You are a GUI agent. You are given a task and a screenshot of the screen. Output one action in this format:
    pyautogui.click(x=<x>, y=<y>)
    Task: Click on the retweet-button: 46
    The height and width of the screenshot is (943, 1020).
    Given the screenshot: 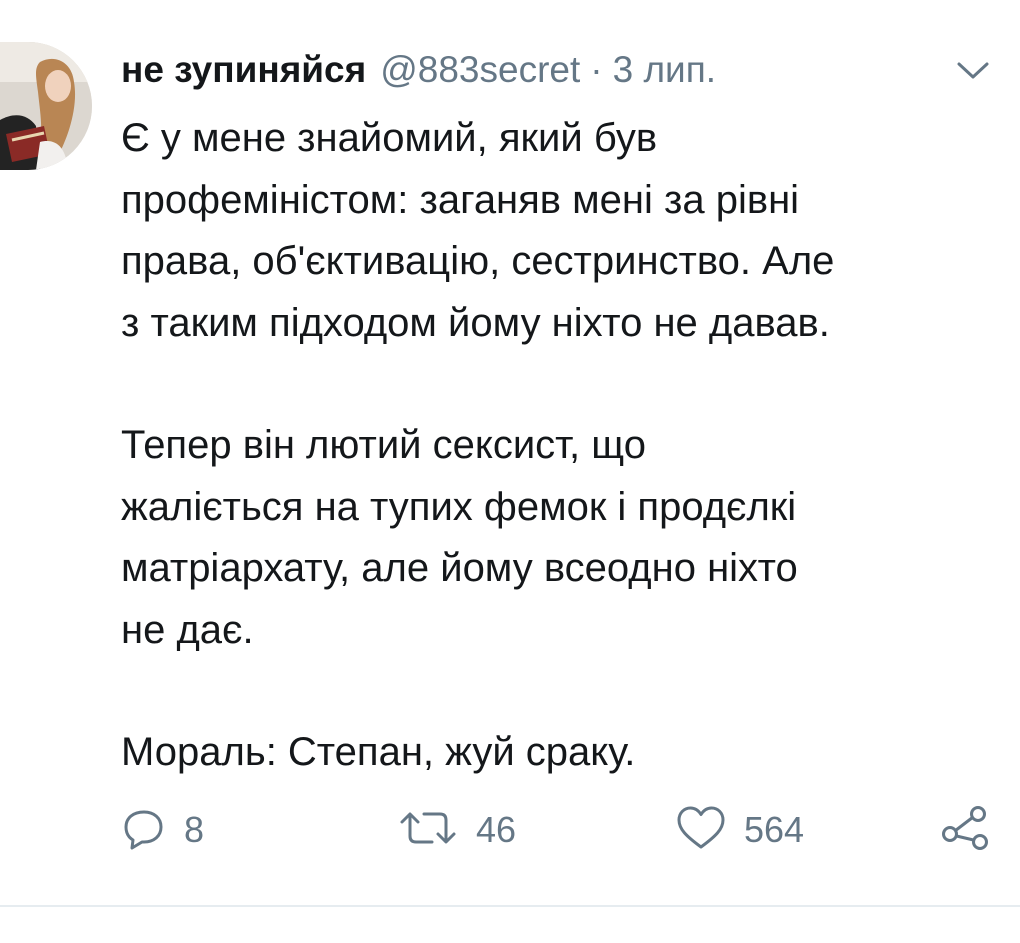 What is the action you would take?
    pyautogui.click(x=457, y=830)
    